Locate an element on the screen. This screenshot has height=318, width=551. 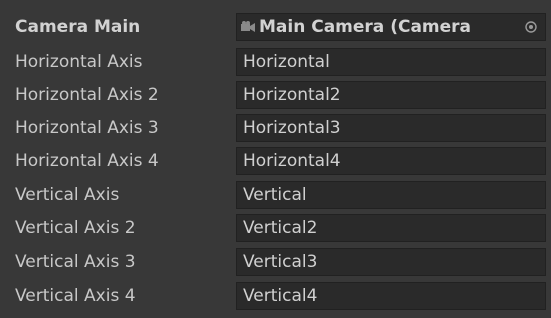
axis-row: Horizontal Axis Horizontal is located at coordinates (275, 62).